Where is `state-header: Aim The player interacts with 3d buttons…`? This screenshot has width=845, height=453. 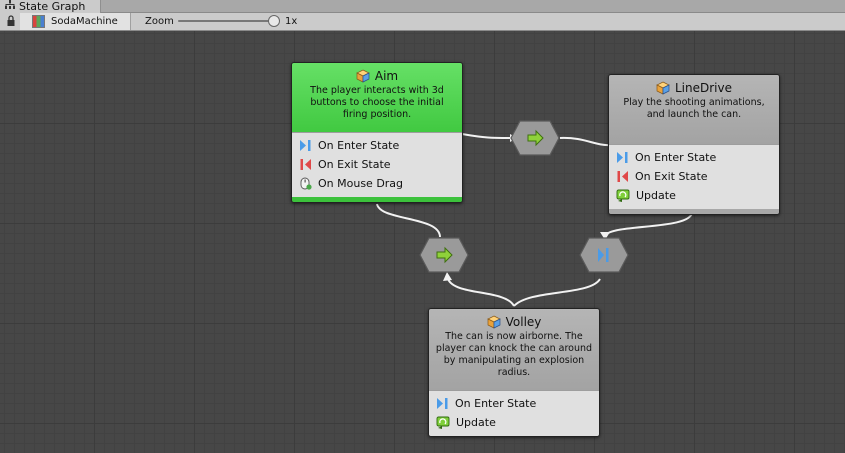
state-header: Aim The player interacts with 3d buttons… is located at coordinates (377, 97).